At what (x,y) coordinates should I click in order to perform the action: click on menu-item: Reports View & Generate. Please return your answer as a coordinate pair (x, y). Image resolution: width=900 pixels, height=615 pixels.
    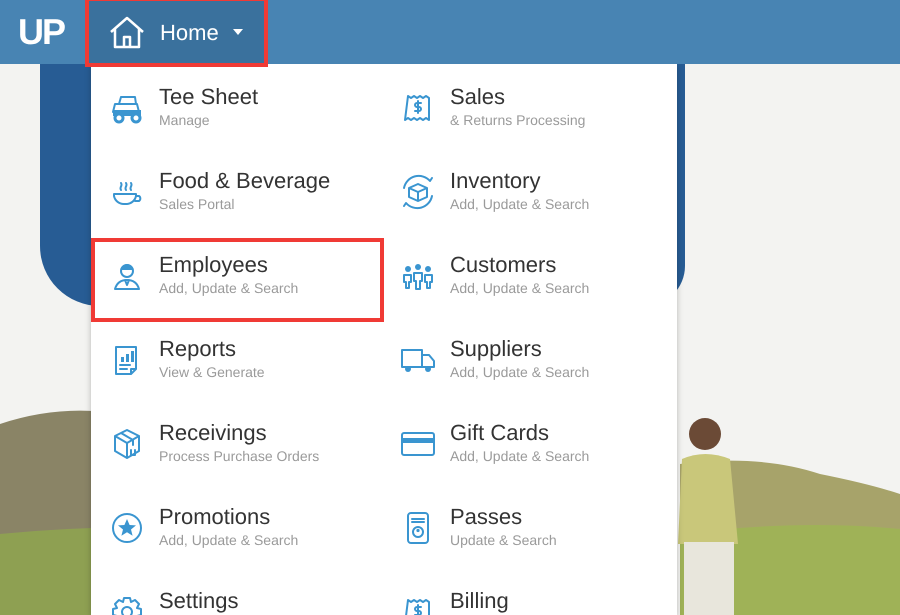
    Looking at the image, I should click on (237, 364).